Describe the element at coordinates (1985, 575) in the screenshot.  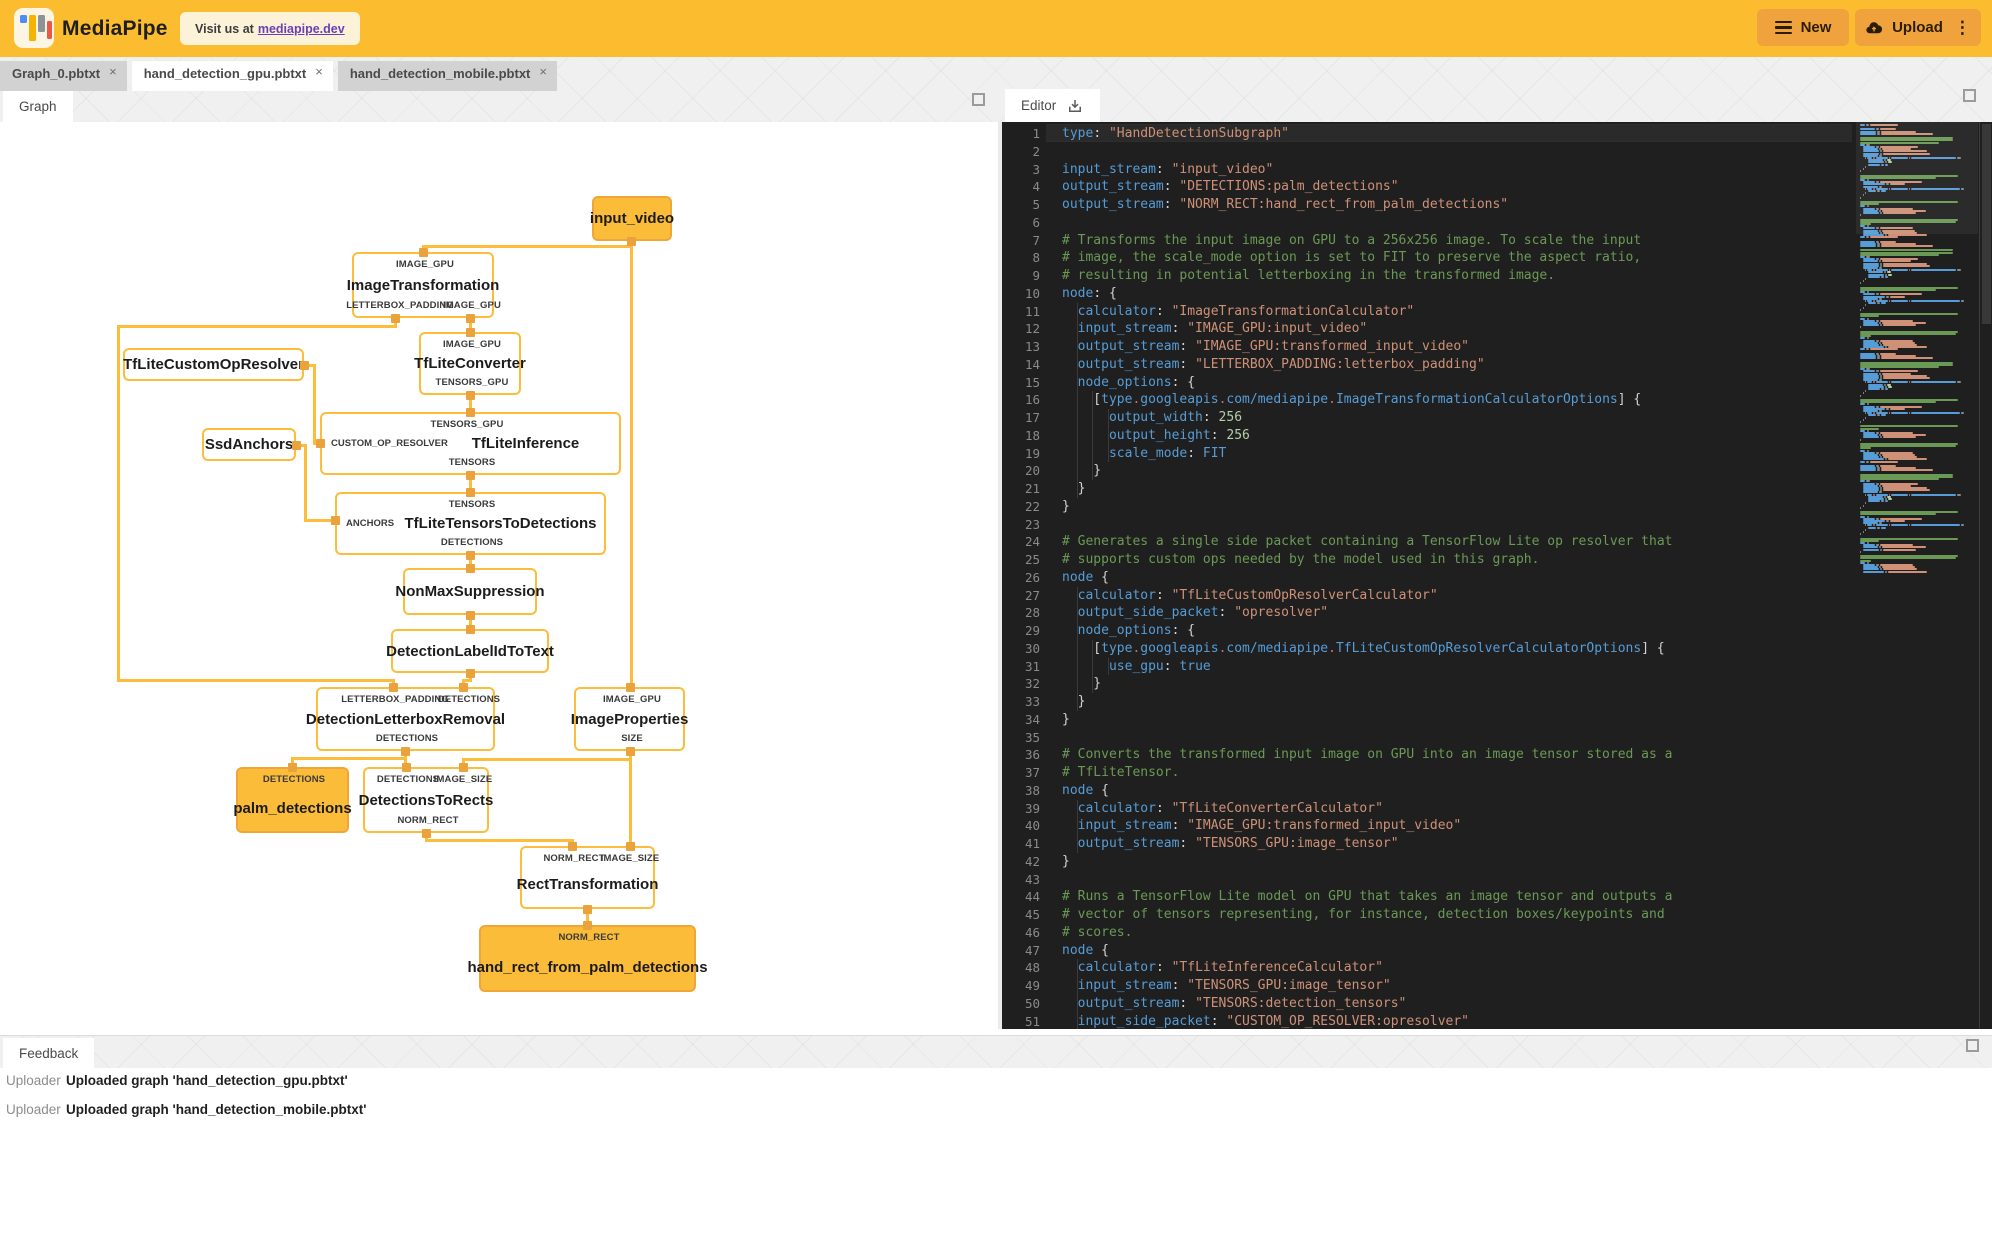
I see `editor-scrollbar` at that location.